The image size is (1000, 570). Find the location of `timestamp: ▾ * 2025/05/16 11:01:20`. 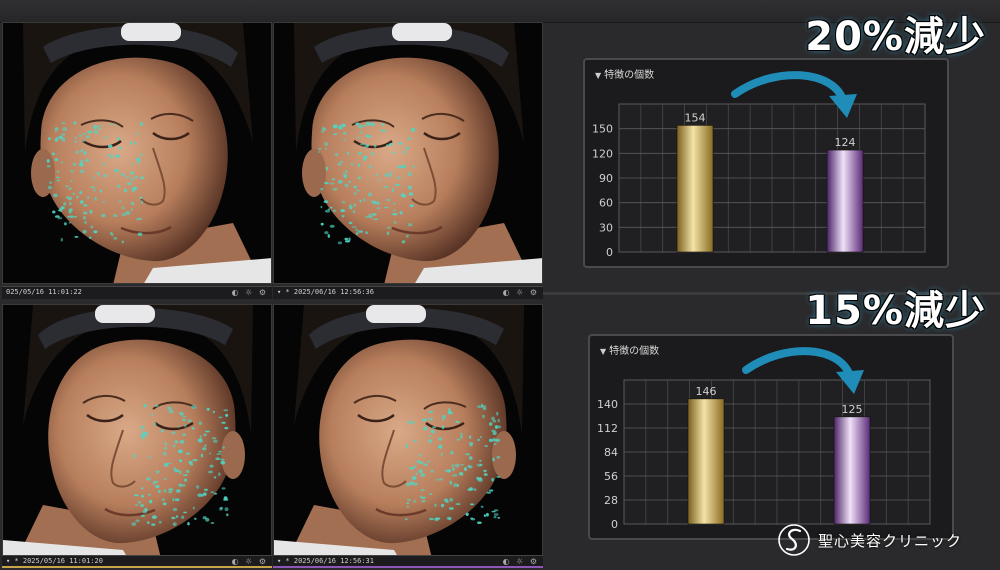

timestamp: ▾ * 2025/05/16 11:01:20 is located at coordinates (54, 561).